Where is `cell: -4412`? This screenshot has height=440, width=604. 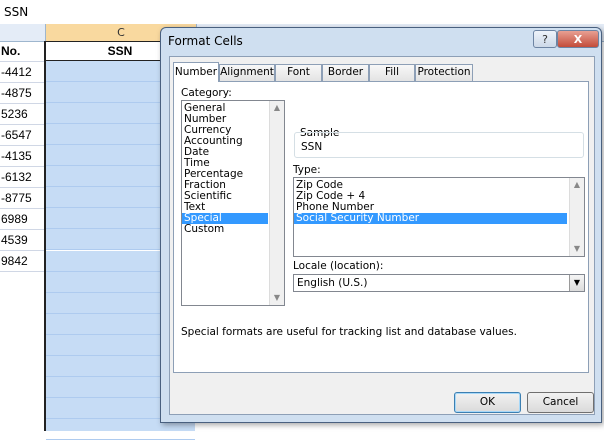
cell: -4412 is located at coordinates (22, 72).